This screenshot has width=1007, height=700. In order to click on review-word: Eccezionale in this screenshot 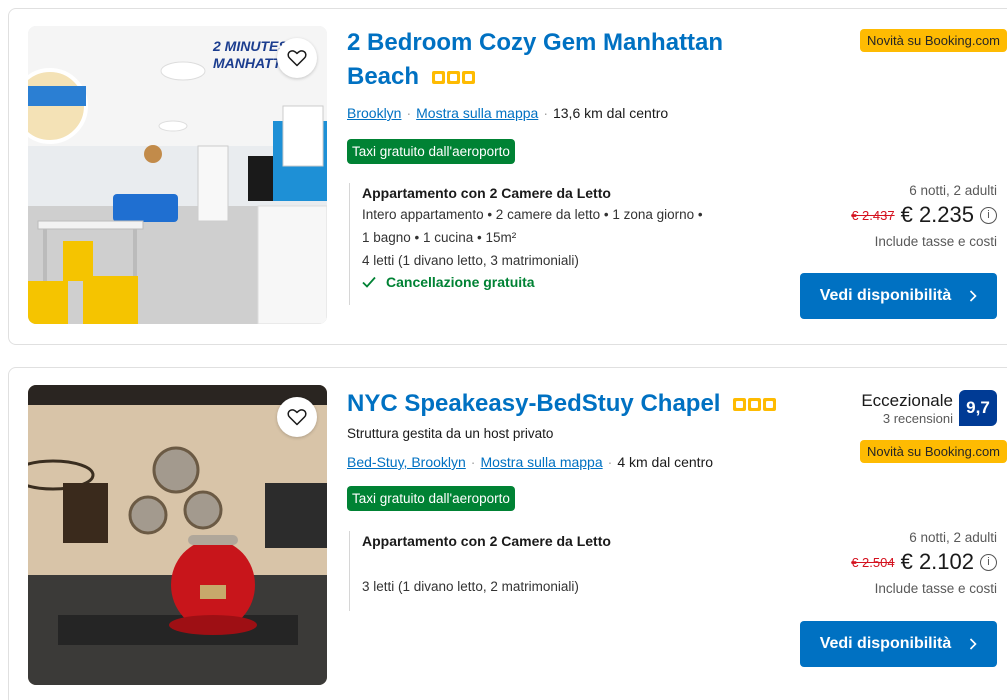, I will do `click(907, 400)`.